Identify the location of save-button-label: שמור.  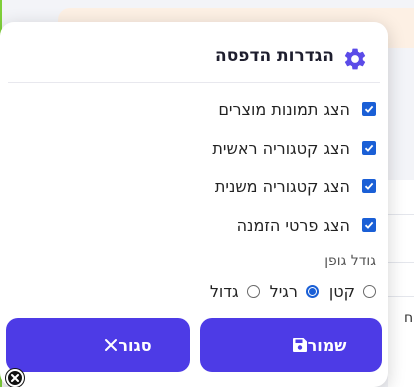
(327, 345).